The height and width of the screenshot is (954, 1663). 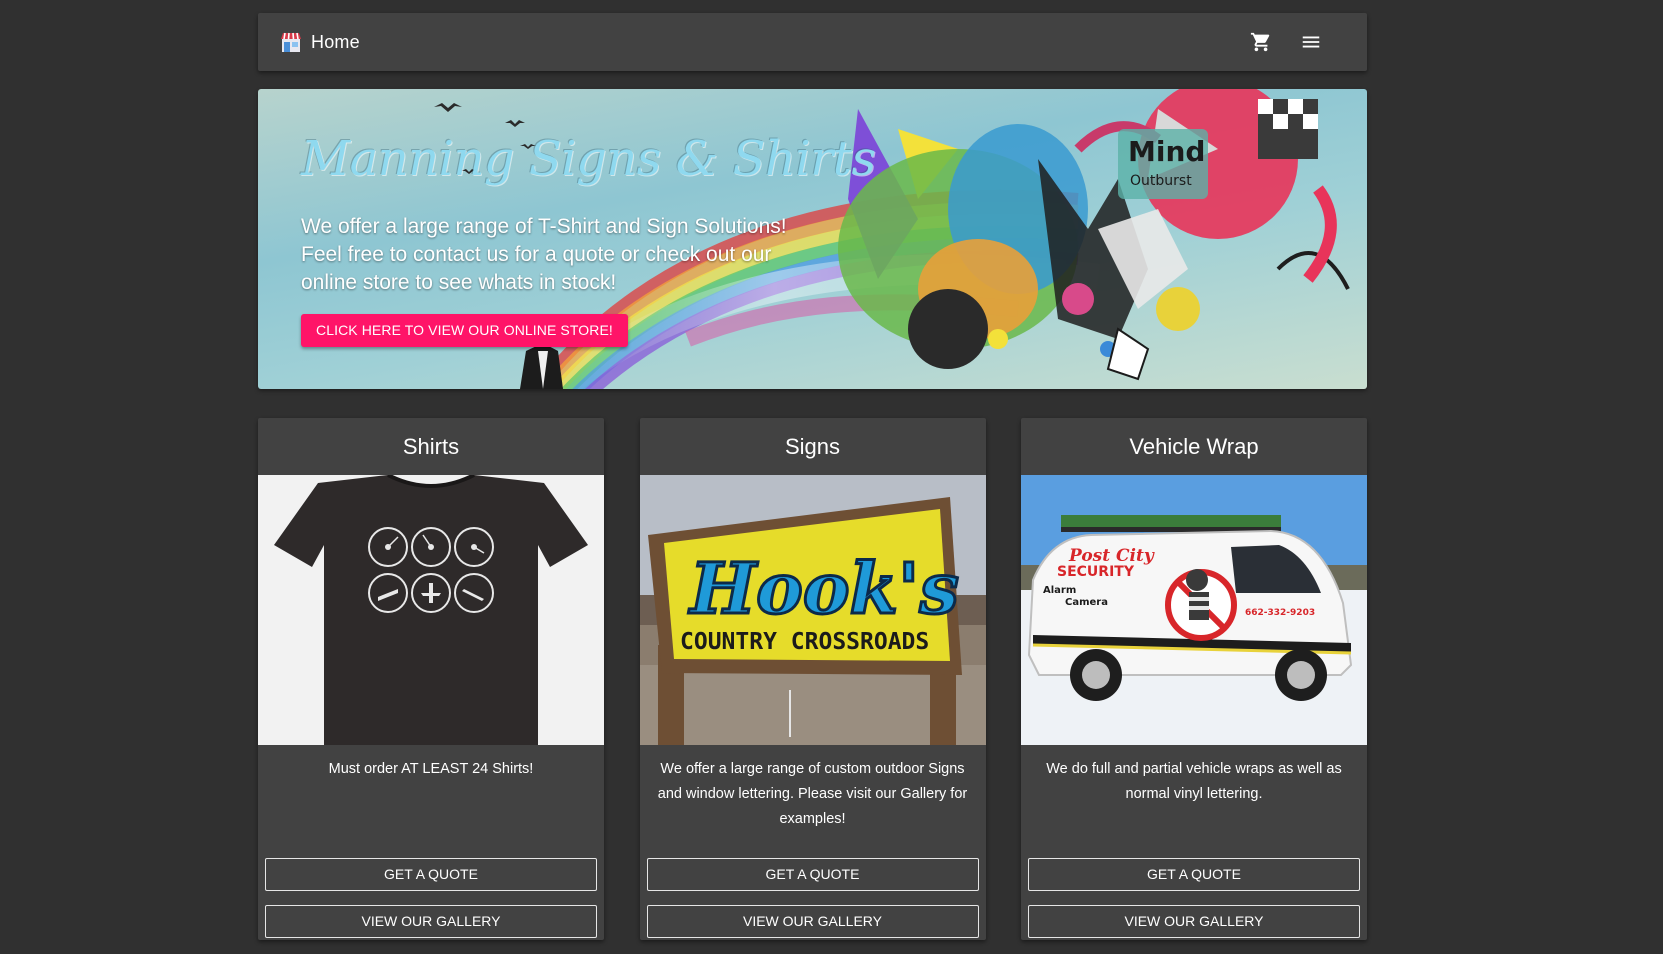 I want to click on home-label: Home, so click(x=335, y=41).